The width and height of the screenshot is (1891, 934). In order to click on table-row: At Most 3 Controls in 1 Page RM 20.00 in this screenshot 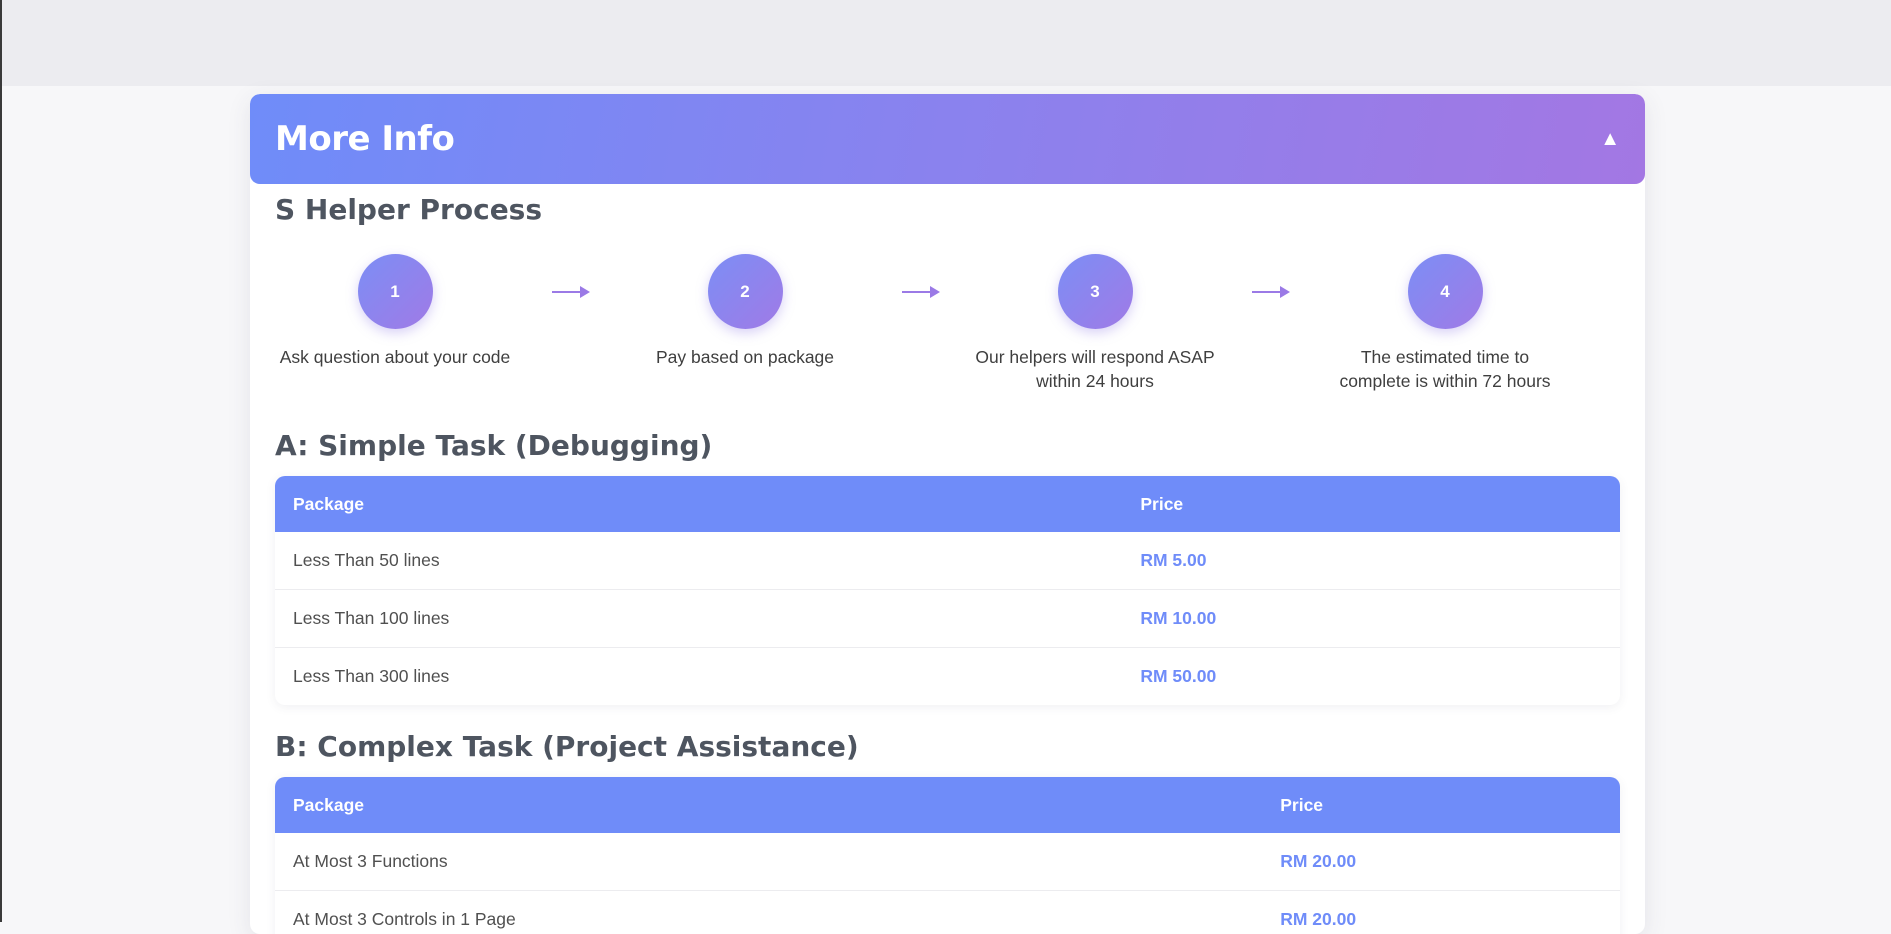, I will do `click(947, 912)`.